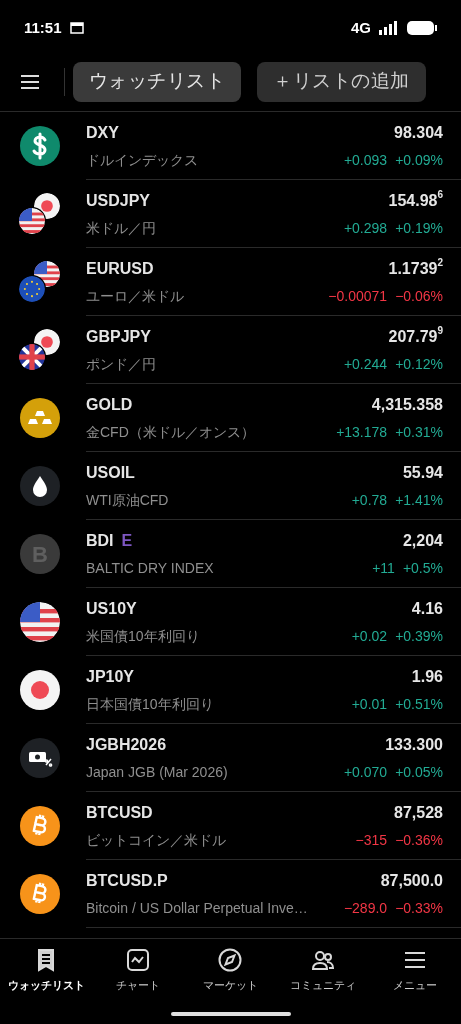 The width and height of the screenshot is (461, 1024). What do you see at coordinates (46, 970) in the screenshot?
I see `nav-tab: ウォッチリスト` at bounding box center [46, 970].